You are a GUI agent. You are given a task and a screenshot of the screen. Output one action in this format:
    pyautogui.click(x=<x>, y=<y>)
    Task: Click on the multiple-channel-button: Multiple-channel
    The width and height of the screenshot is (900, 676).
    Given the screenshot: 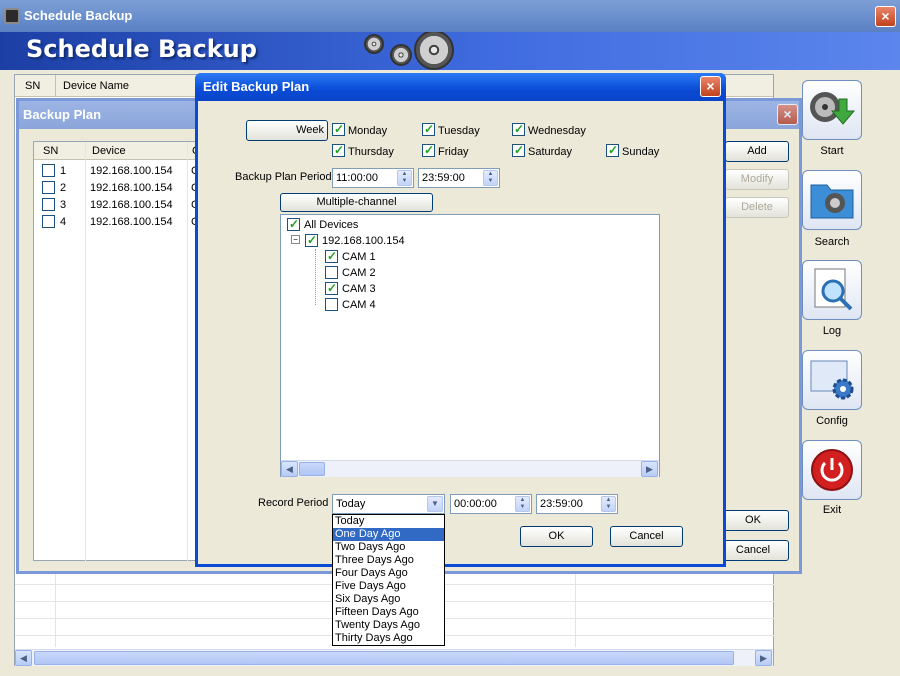 What is the action you would take?
    pyautogui.click(x=356, y=202)
    